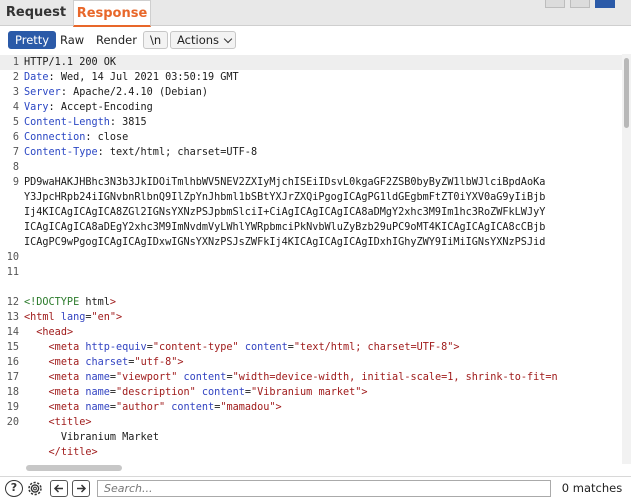 This screenshot has height=498, width=631. What do you see at coordinates (203, 40) in the screenshot?
I see `actions-dropdown: Actions` at bounding box center [203, 40].